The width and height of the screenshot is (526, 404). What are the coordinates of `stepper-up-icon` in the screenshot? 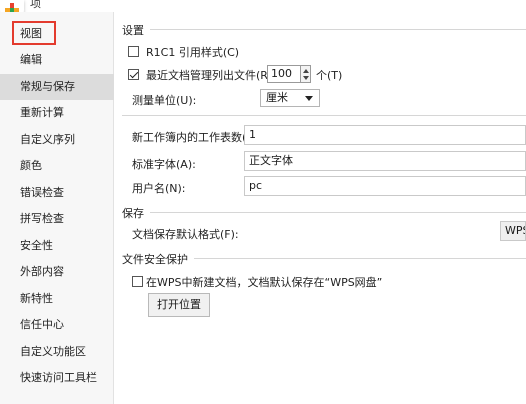 It's located at (306, 71).